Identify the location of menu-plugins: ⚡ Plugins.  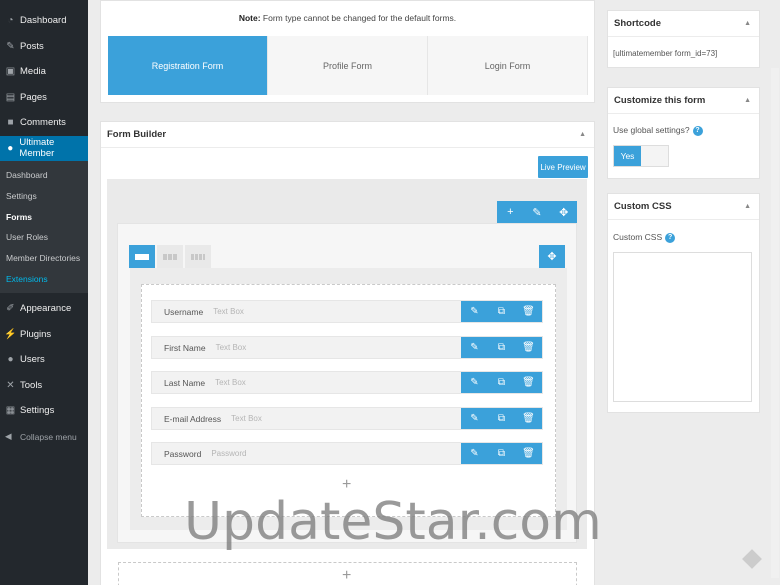
(44, 335).